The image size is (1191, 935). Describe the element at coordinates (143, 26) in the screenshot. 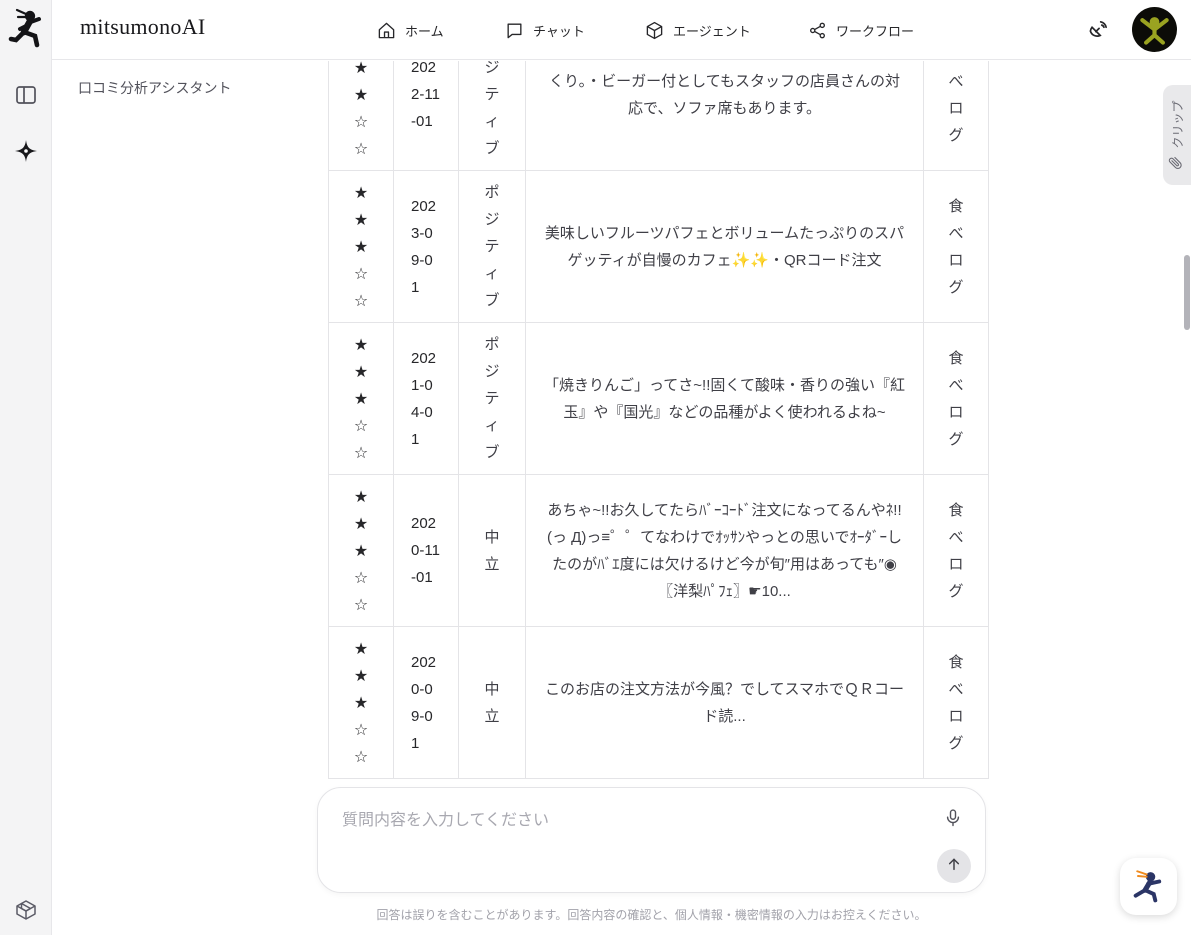

I see `app-title: mitsumonoAI` at that location.